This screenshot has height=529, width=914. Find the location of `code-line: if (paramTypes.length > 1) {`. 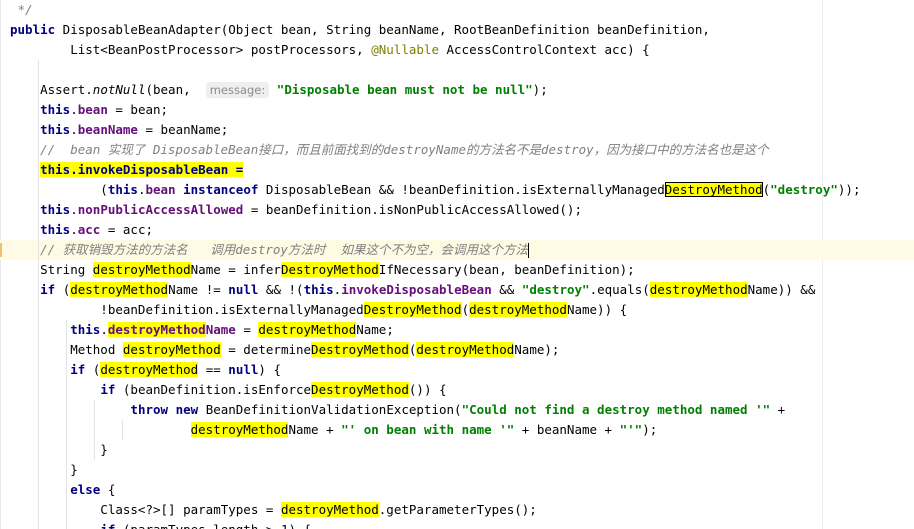

code-line: if (paramTypes.length > 1) { is located at coordinates (160, 524).